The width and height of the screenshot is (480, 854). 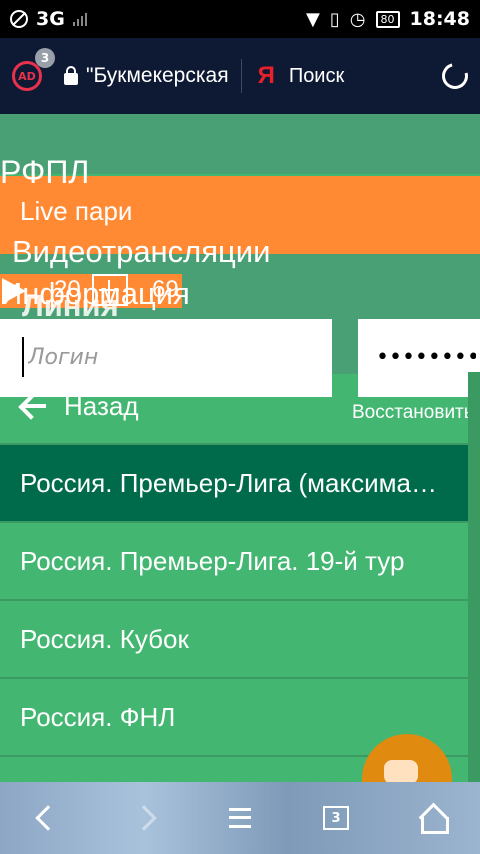 I want to click on home-icon, so click(x=434, y=819).